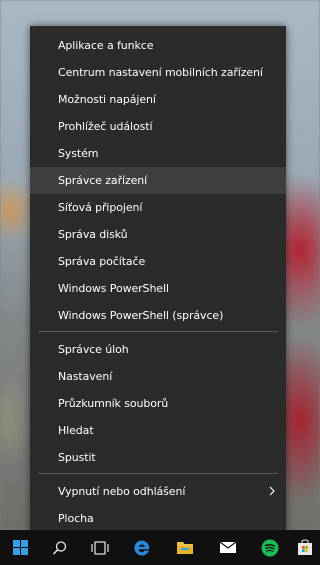 Image resolution: width=320 pixels, height=565 pixels. I want to click on task-view-icon, so click(100, 547).